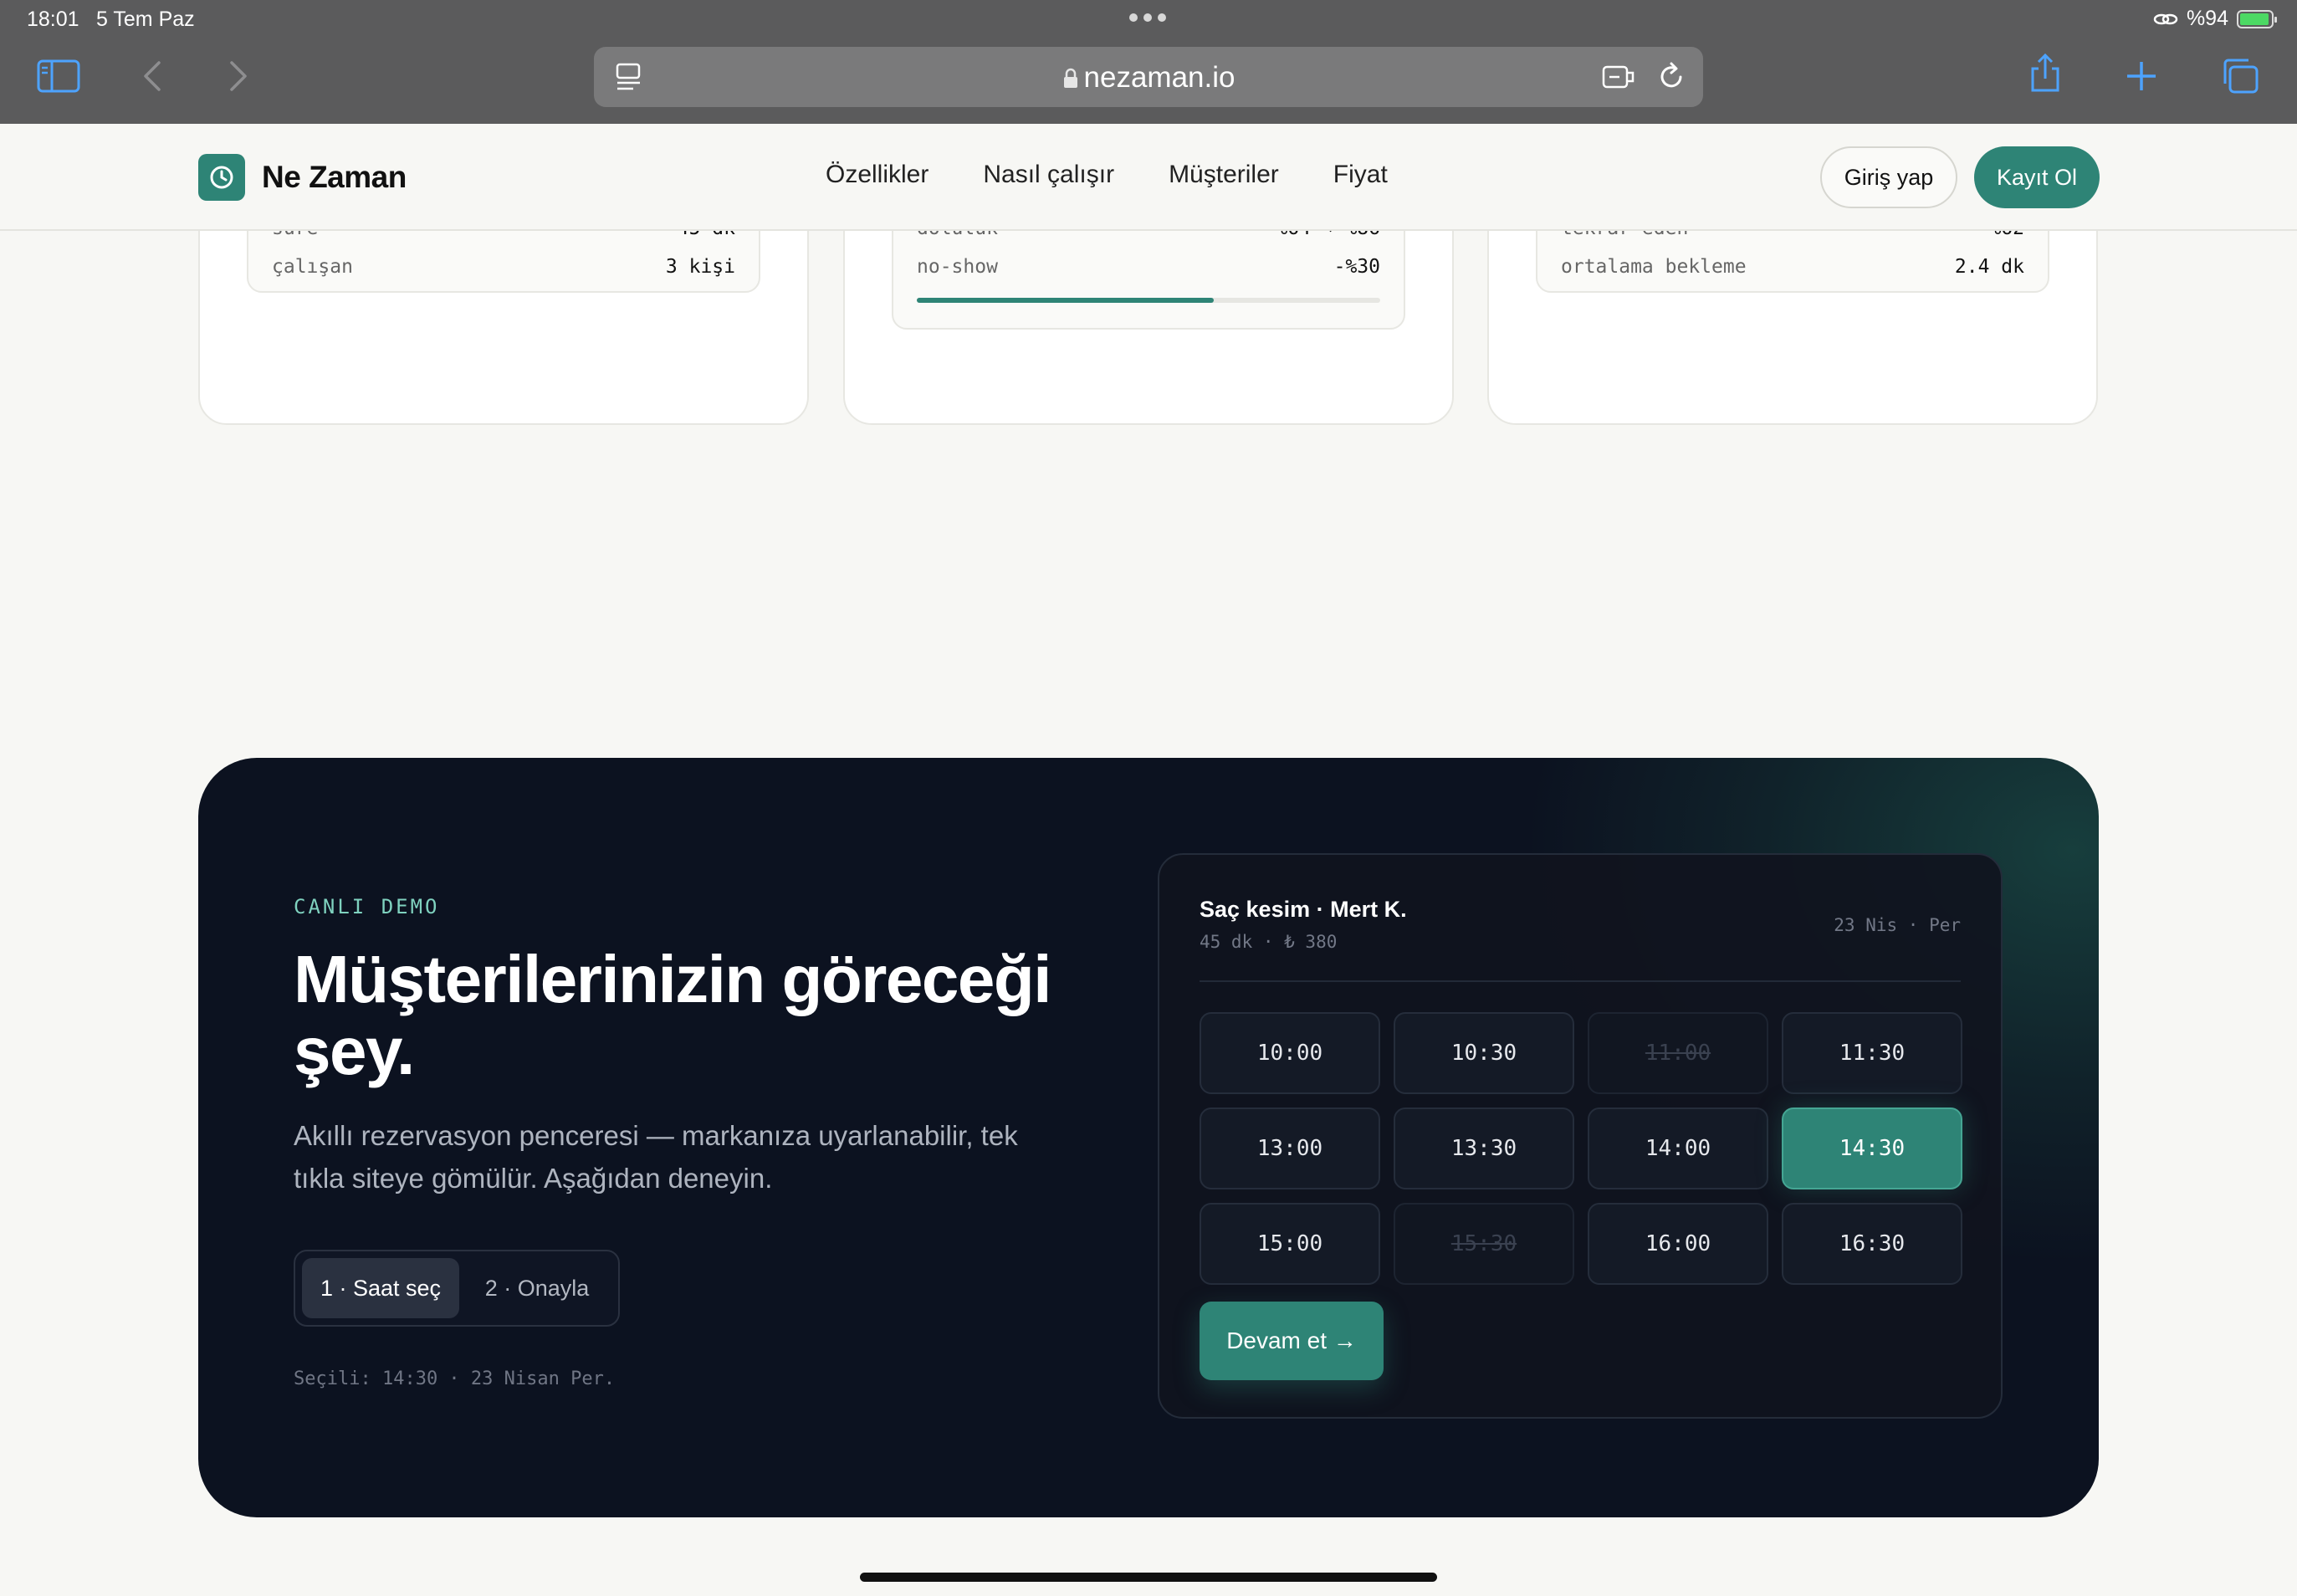  I want to click on back-icon, so click(152, 76).